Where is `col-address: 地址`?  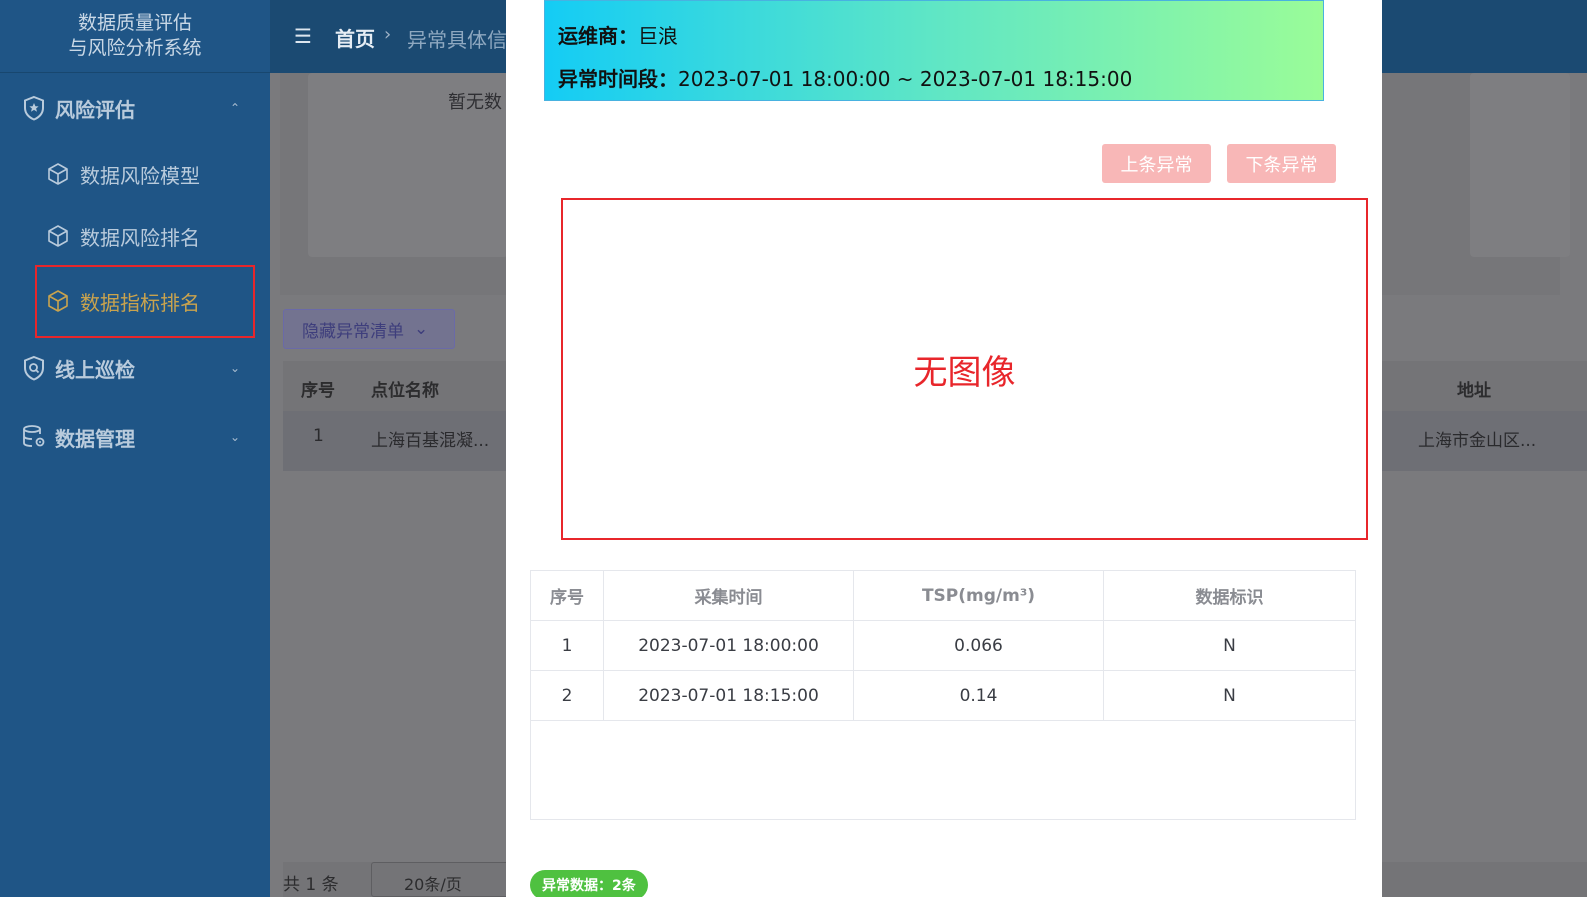 col-address: 地址 is located at coordinates (1474, 391).